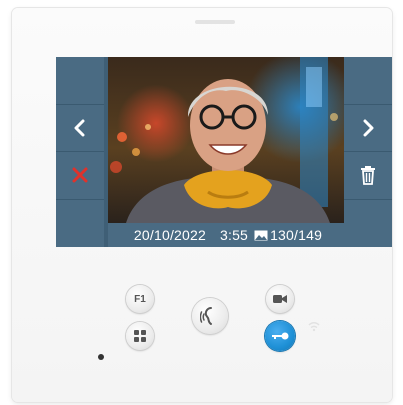  I want to click on close-icon, so click(80, 175).